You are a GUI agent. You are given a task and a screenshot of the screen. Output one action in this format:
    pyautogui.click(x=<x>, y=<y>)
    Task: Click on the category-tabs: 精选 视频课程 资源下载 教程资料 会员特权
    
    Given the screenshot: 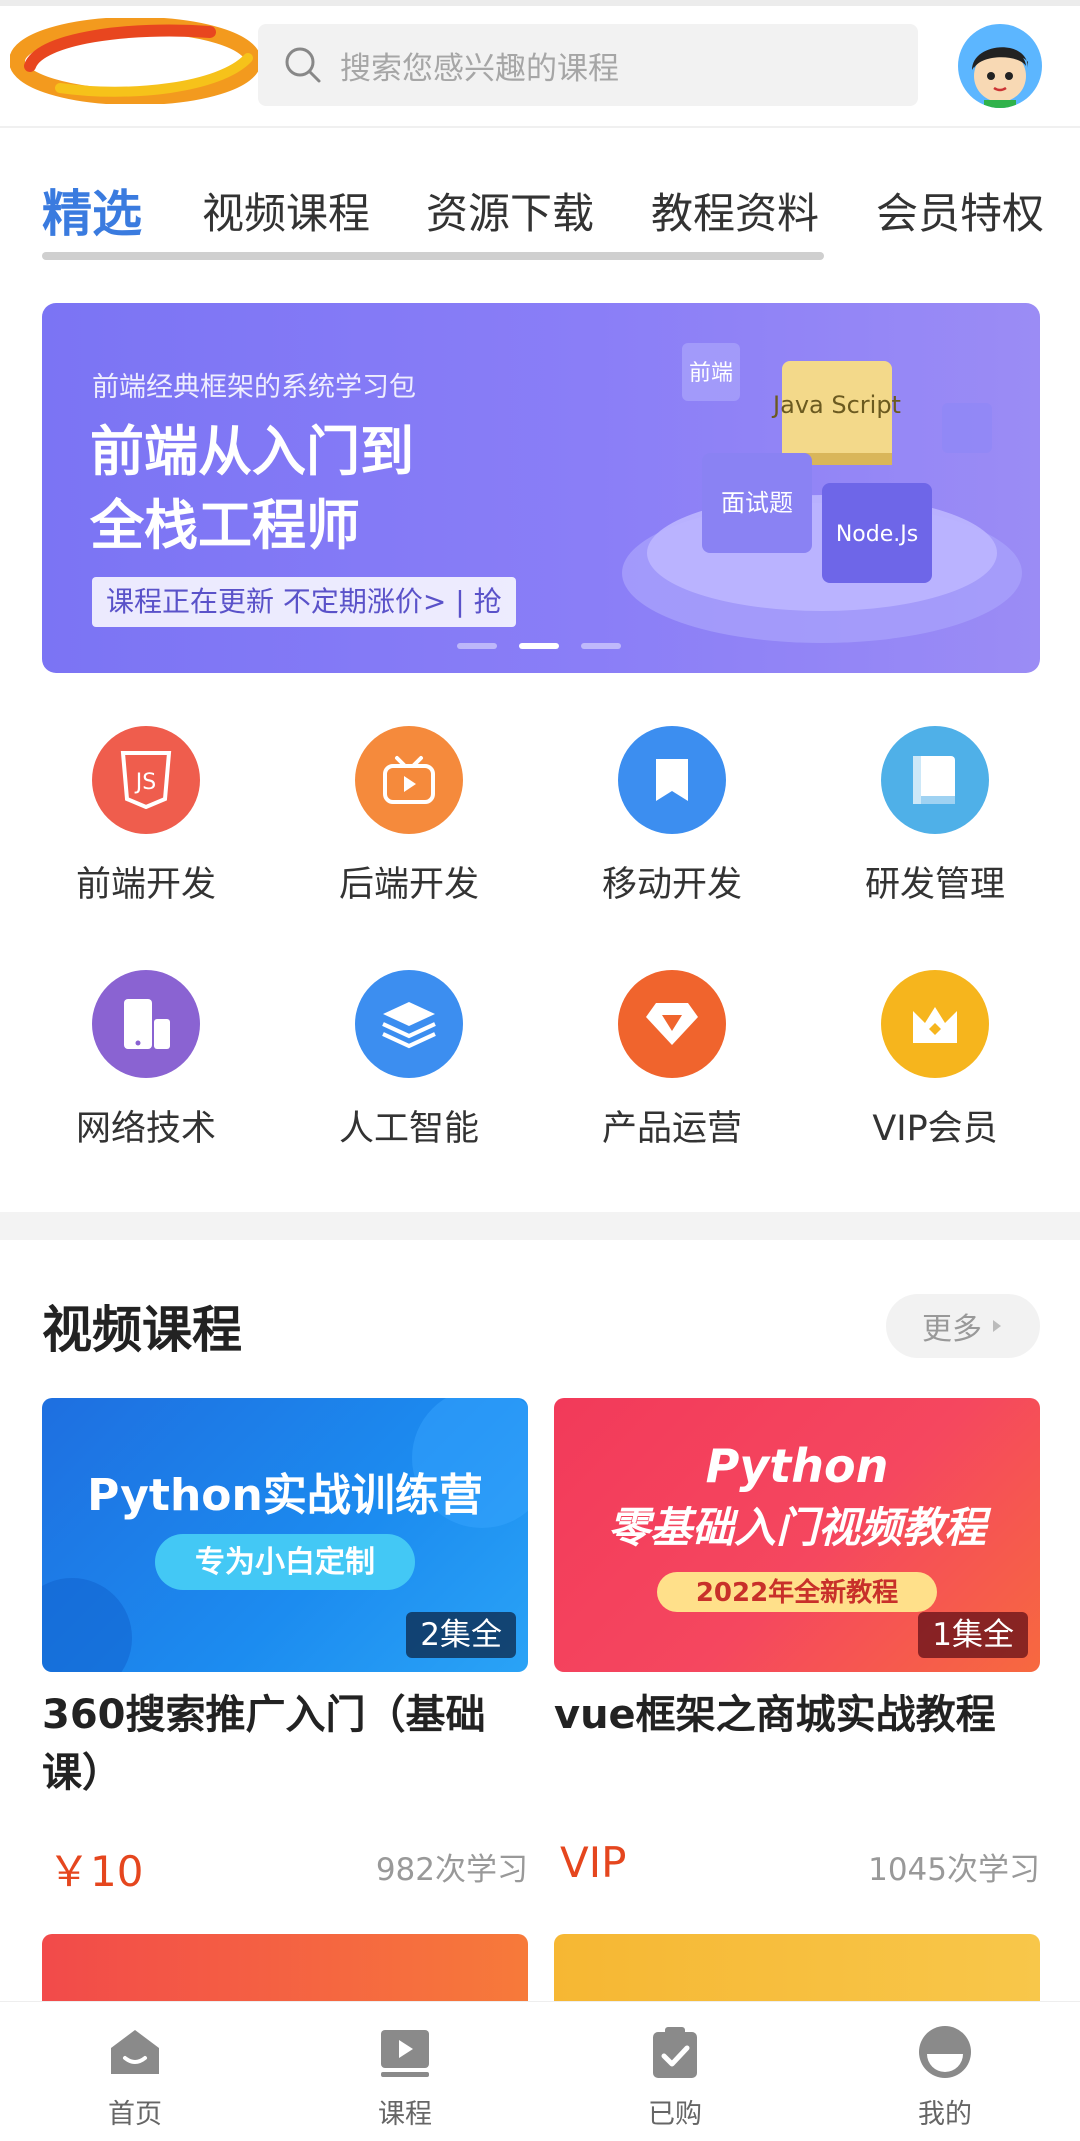 What is the action you would take?
    pyautogui.click(x=540, y=215)
    